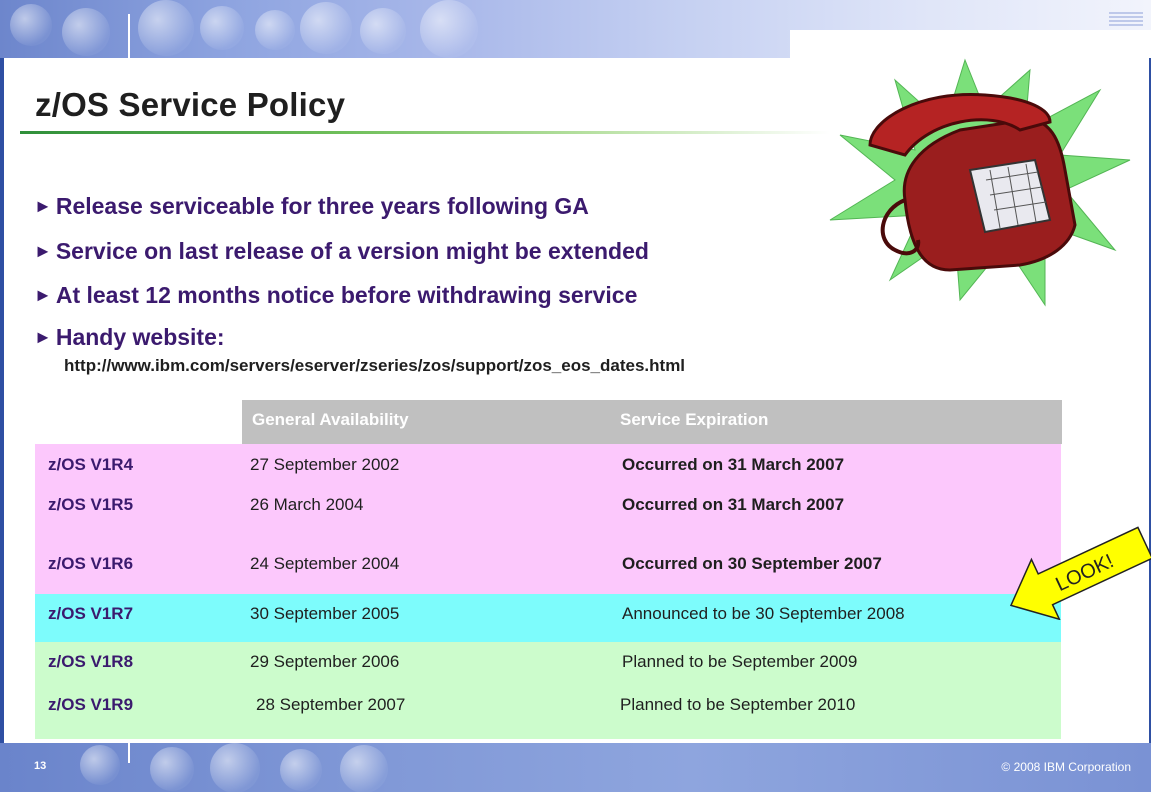  Describe the element at coordinates (2, 400) in the screenshot. I see `left-border` at that location.